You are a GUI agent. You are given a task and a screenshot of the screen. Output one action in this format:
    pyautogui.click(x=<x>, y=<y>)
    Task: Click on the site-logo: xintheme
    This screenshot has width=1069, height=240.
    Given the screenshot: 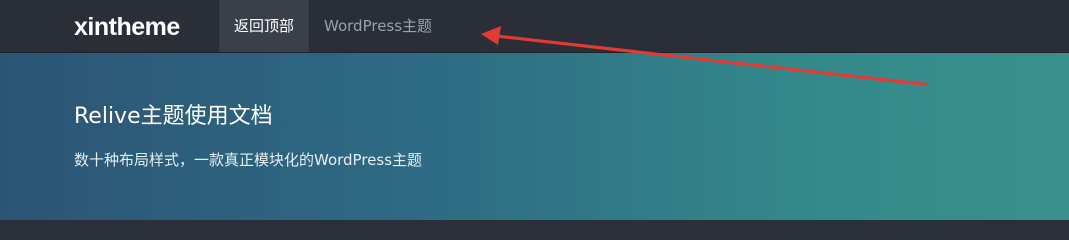 What is the action you would take?
    pyautogui.click(x=127, y=27)
    